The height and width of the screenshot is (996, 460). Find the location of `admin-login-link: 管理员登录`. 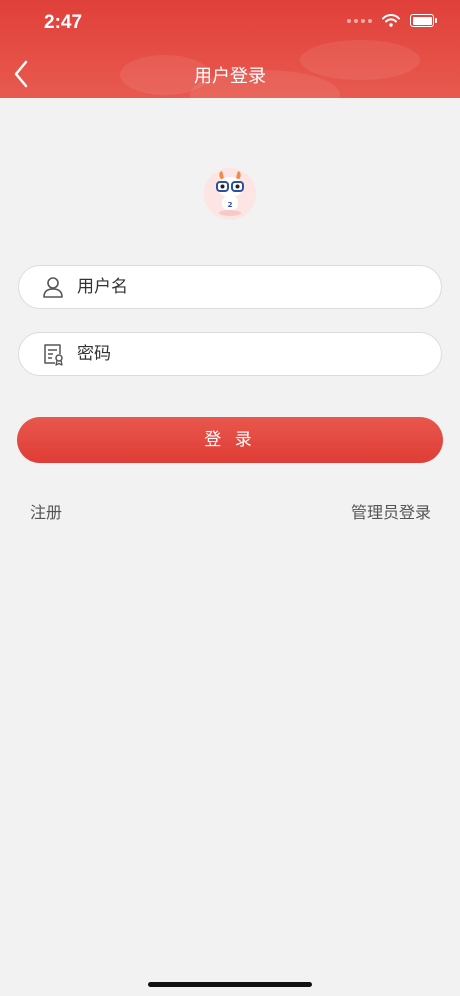

admin-login-link: 管理员登录 is located at coordinates (391, 511).